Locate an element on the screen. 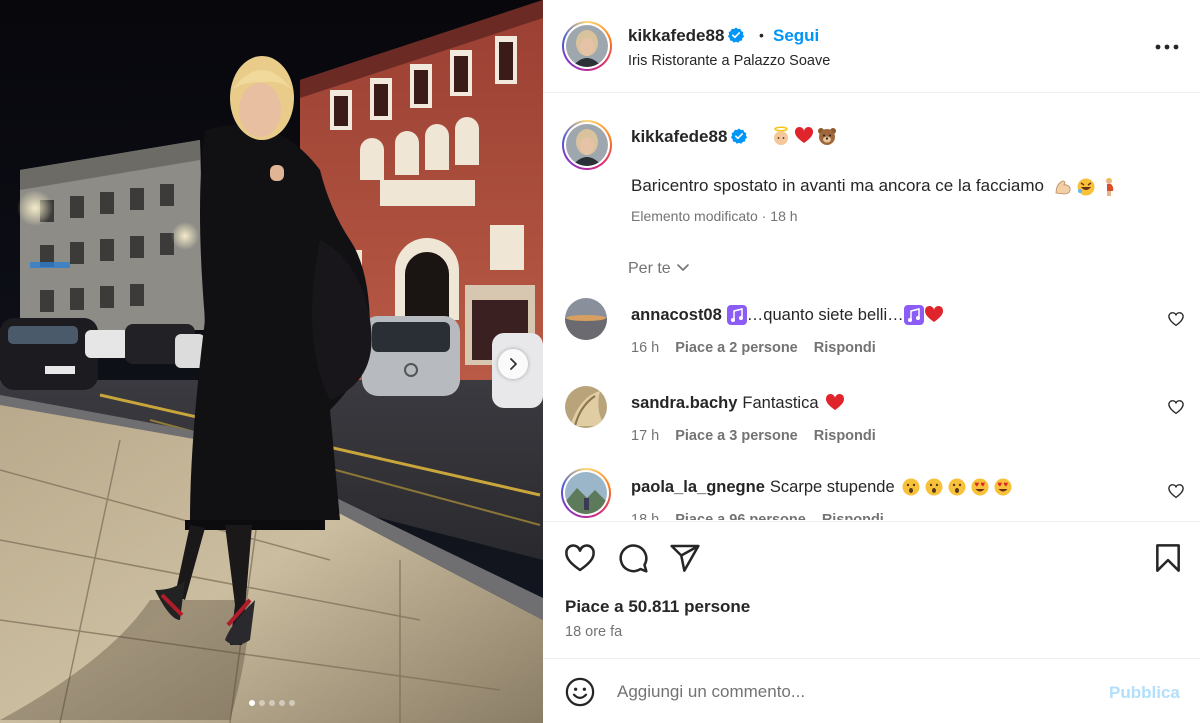  rolling-laughing-emoji is located at coordinates (1086, 187).